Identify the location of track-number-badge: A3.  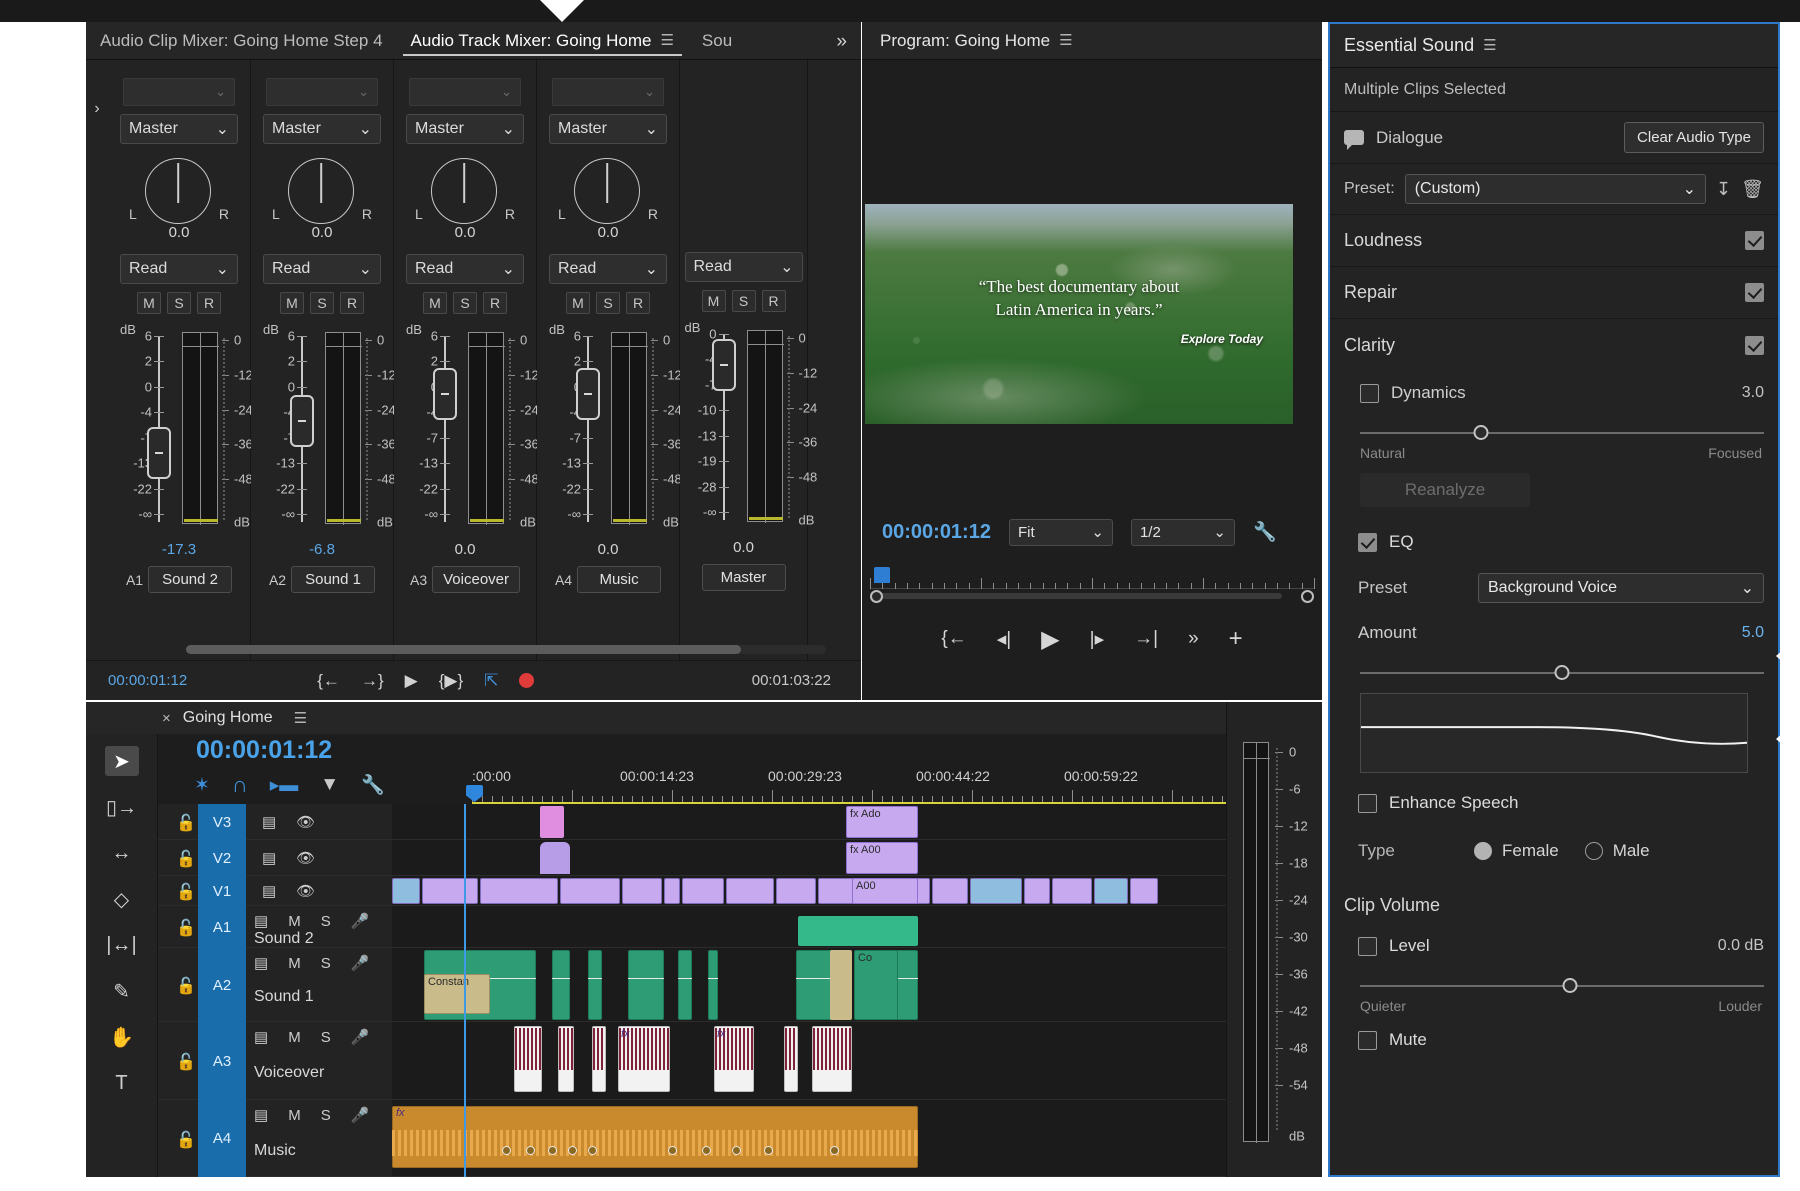
(222, 1061).